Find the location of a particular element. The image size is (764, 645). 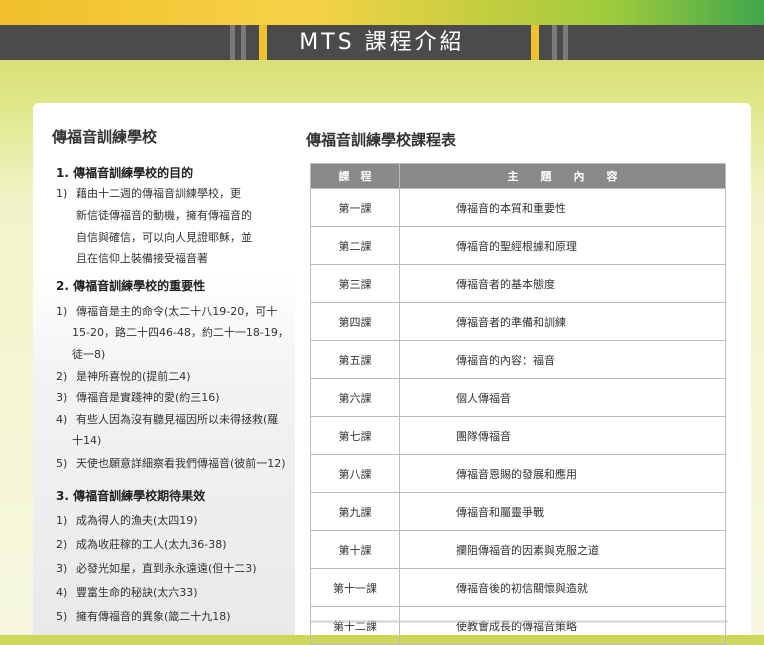

importance-item: 2) 是神所喜悅的(提前二4) is located at coordinates (123, 377).